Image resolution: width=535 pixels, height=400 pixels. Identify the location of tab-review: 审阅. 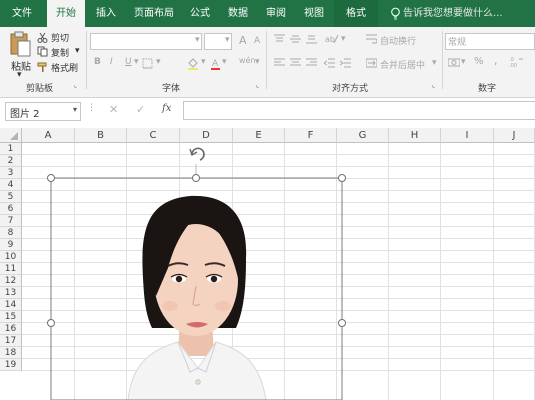
(276, 13).